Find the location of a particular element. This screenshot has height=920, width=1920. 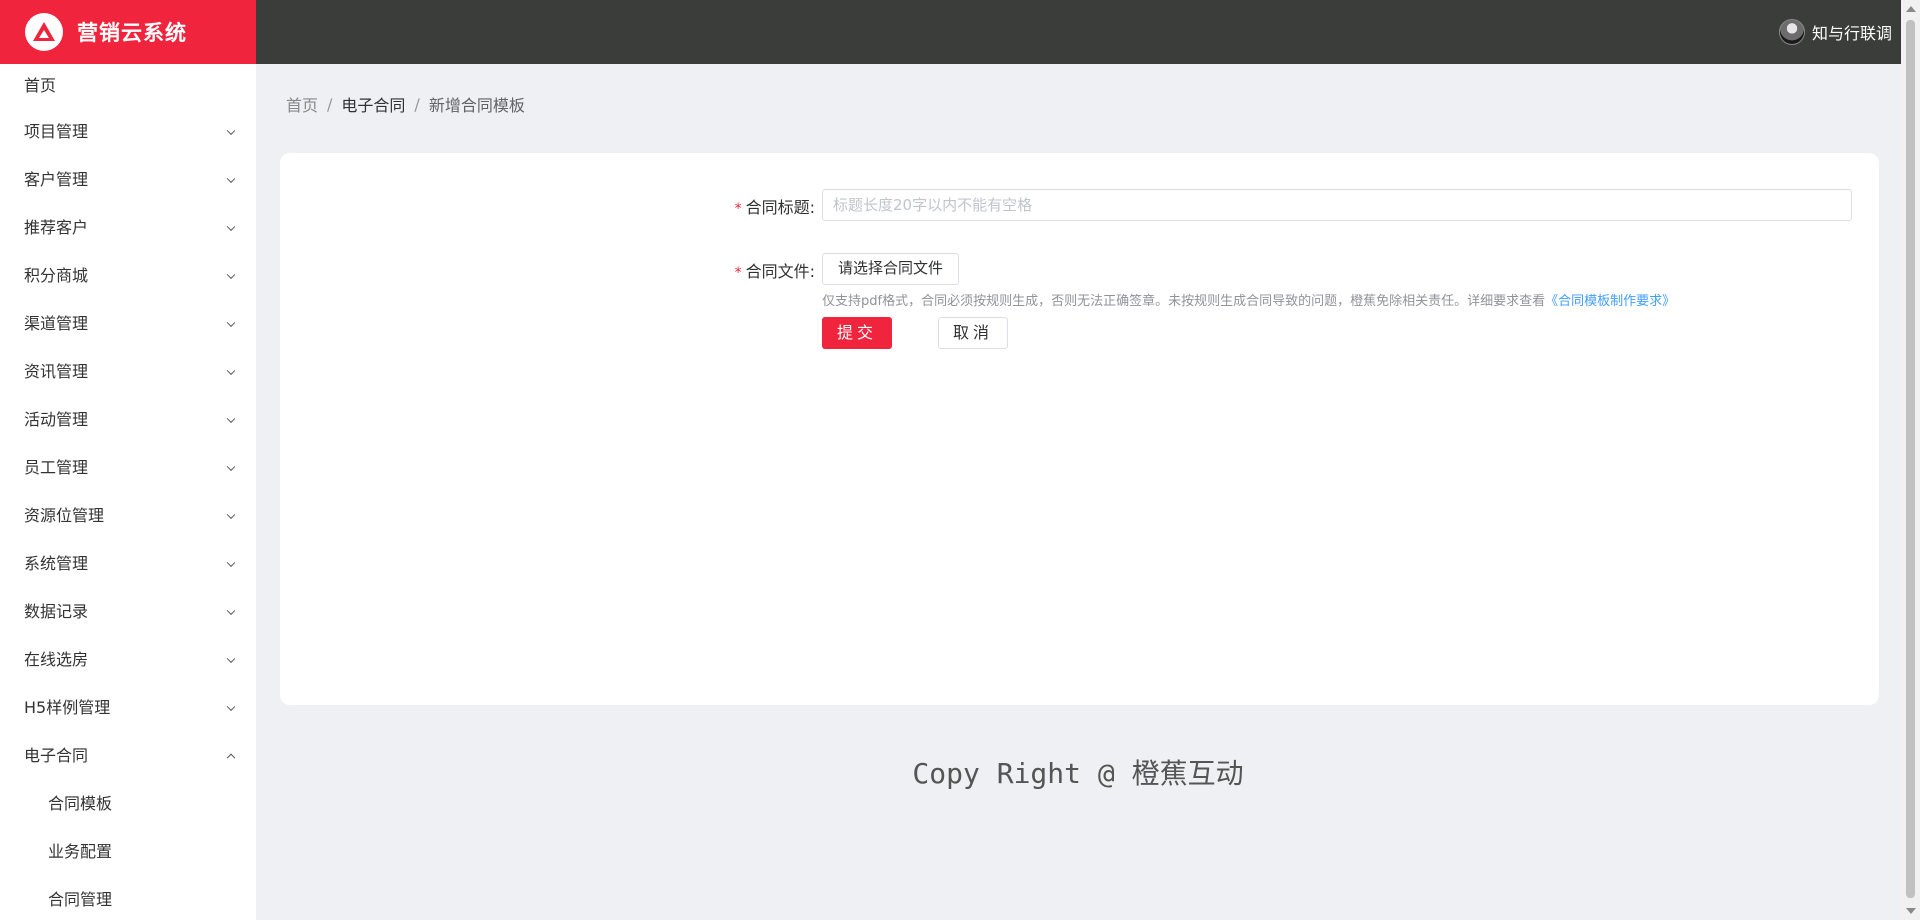

sidebar-item-staff: 员工管理 is located at coordinates (128, 468).